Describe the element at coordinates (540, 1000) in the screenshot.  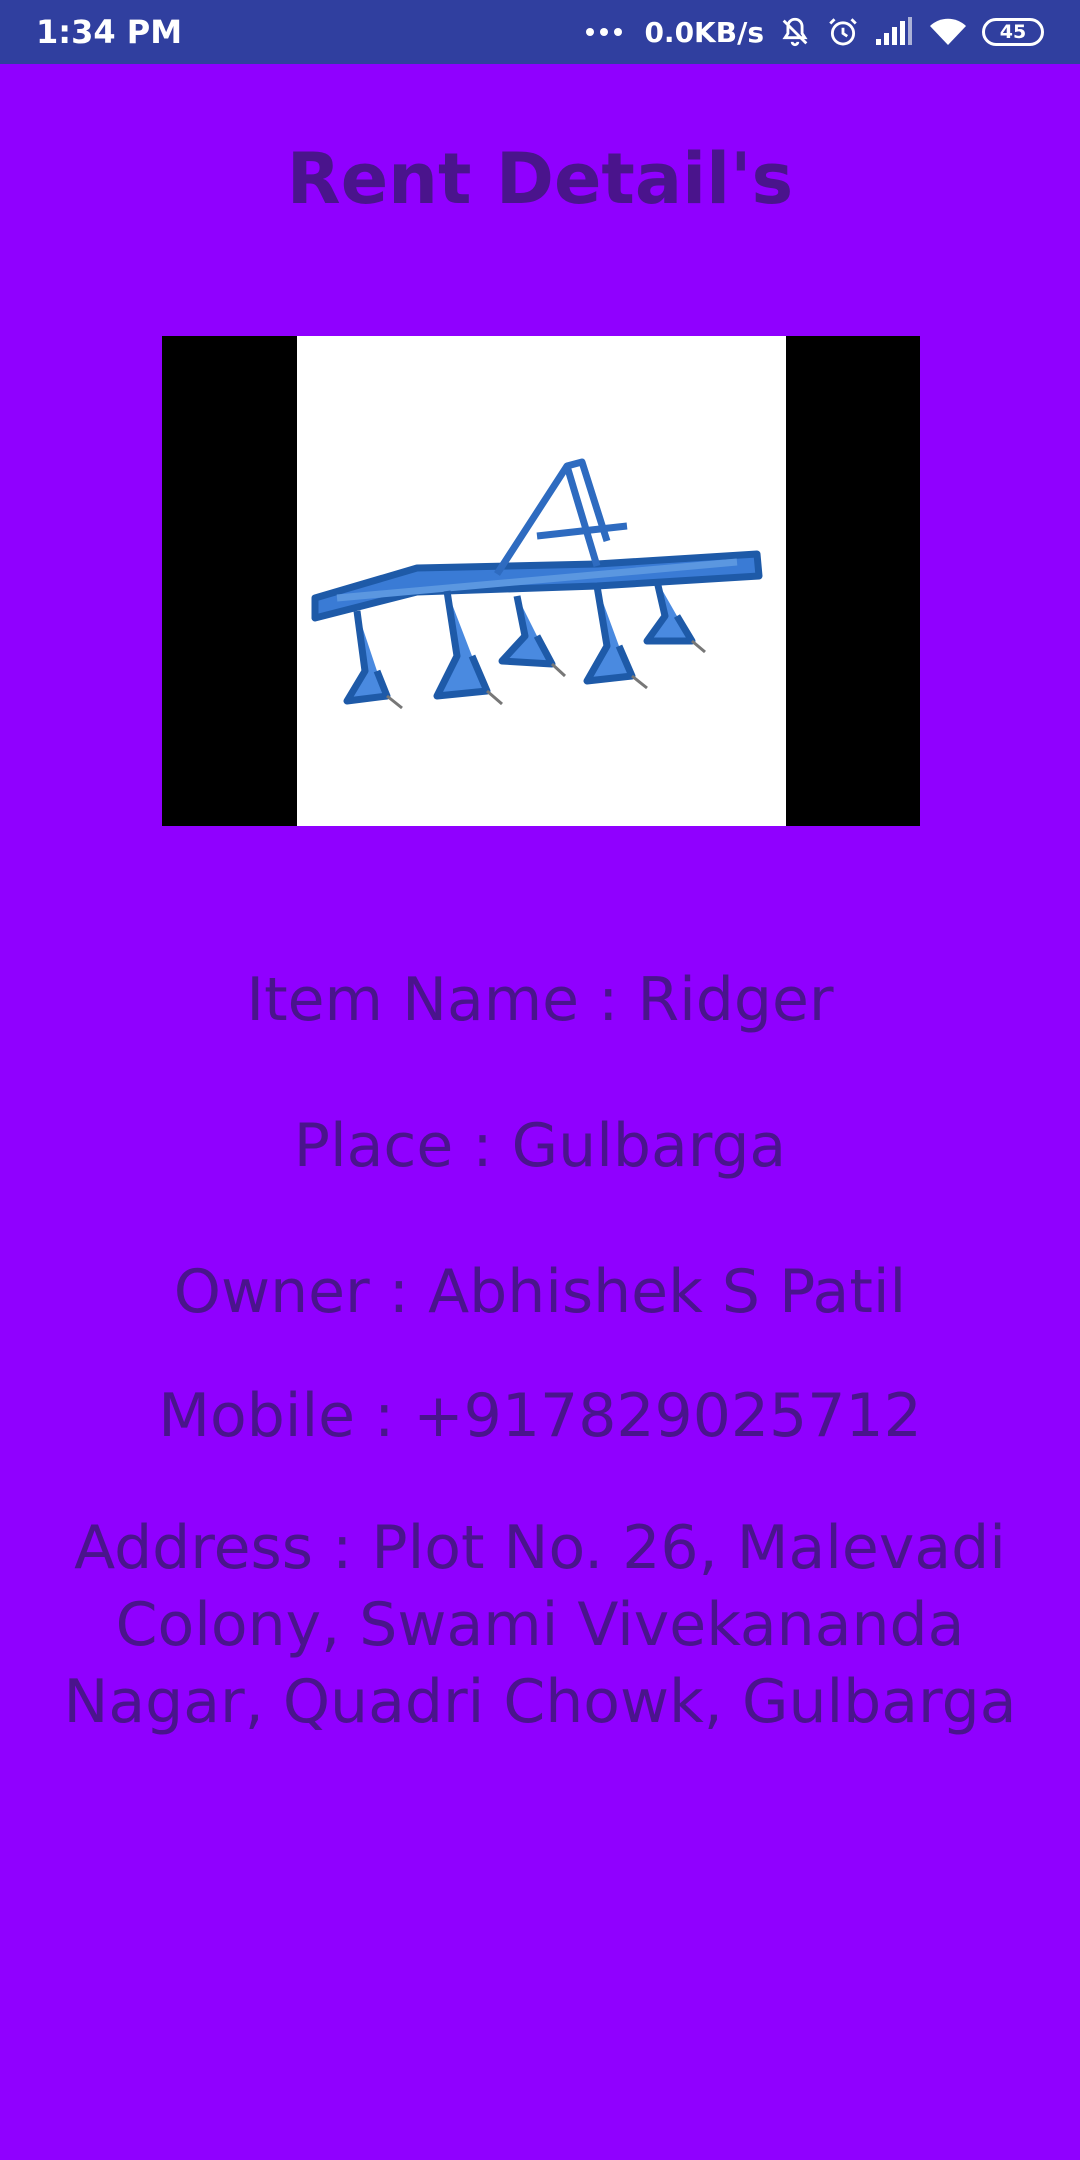
I see `item-name-text: Item Name : Ridger` at that location.